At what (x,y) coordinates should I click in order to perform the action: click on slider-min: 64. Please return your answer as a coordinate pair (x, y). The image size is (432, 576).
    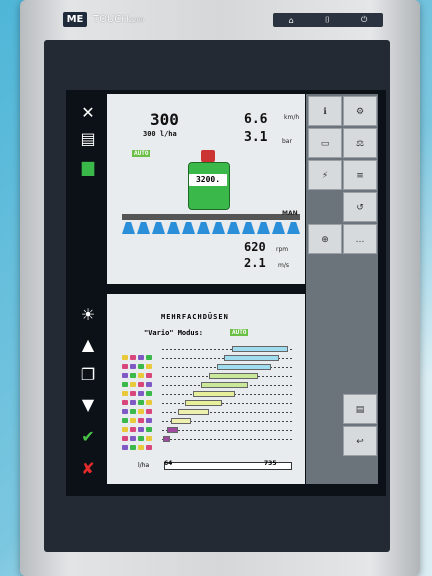
    Looking at the image, I should click on (168, 463).